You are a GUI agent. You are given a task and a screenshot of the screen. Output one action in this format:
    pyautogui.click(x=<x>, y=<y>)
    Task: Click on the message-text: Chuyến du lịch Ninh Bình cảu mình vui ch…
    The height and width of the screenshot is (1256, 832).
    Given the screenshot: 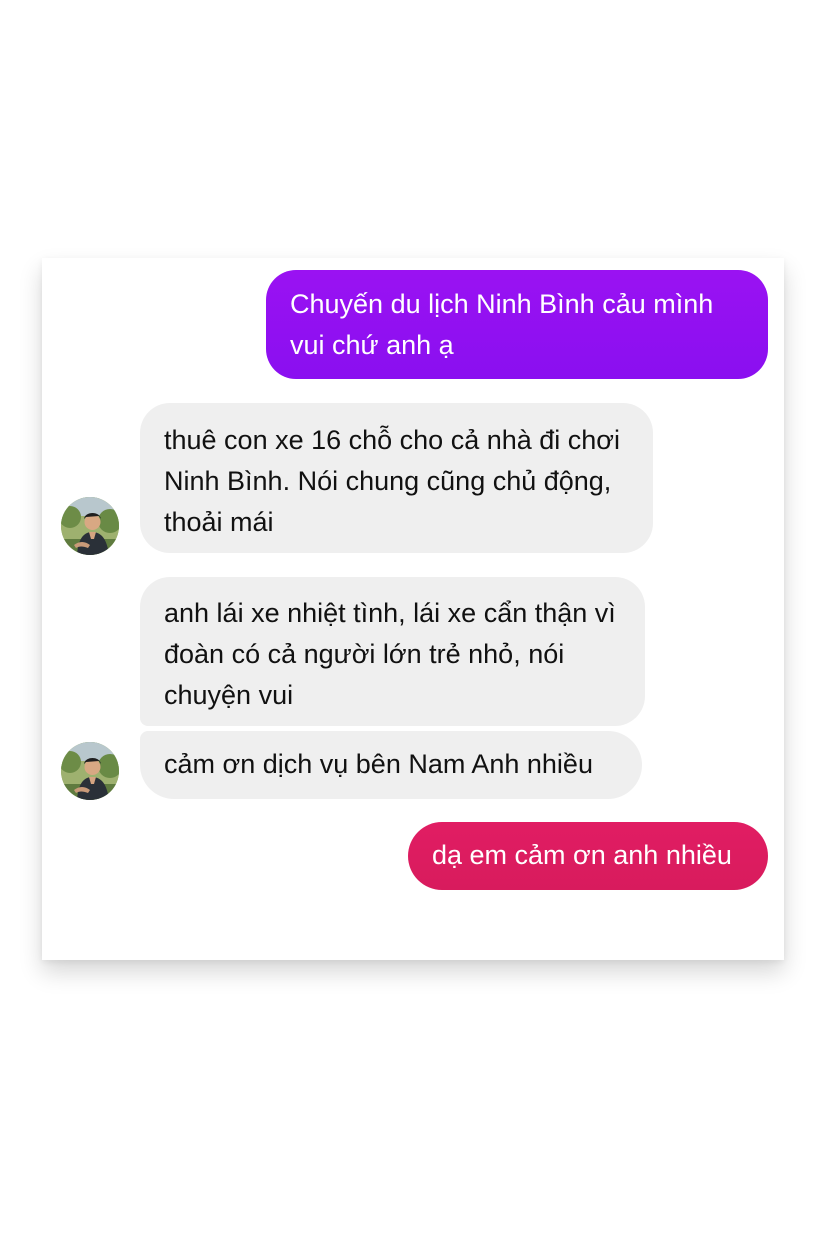 What is the action you would take?
    pyautogui.click(x=502, y=324)
    